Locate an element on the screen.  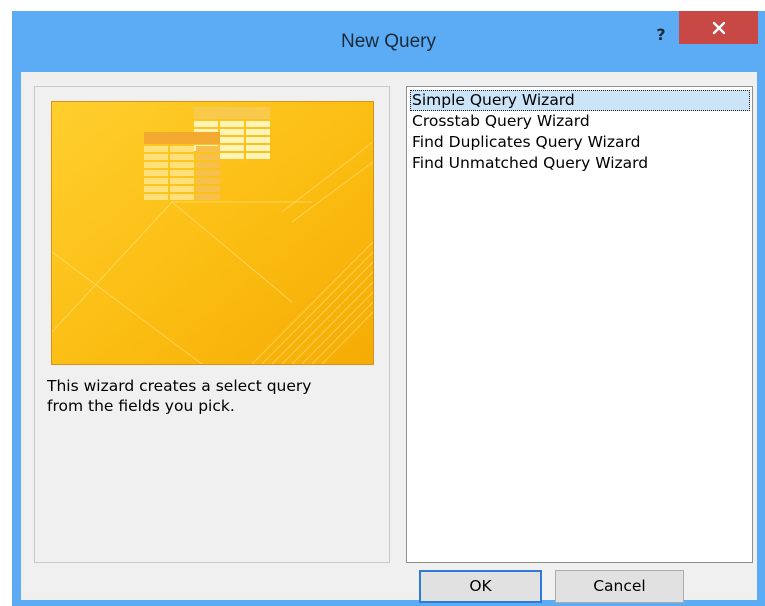
description-line-2: from the fields you pick. is located at coordinates (141, 406).